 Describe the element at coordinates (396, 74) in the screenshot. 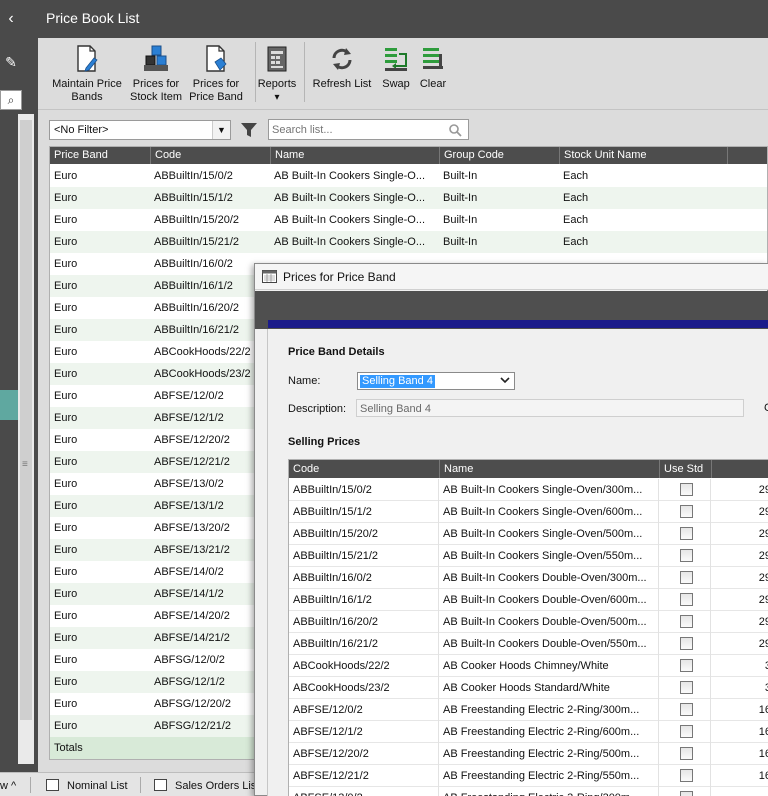

I see `swap-button: Swap` at that location.